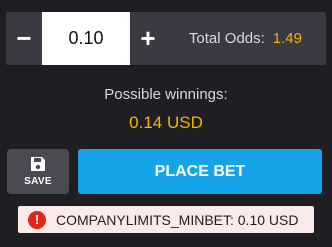 The height and width of the screenshot is (247, 332). I want to click on stake-input, so click(86, 38).